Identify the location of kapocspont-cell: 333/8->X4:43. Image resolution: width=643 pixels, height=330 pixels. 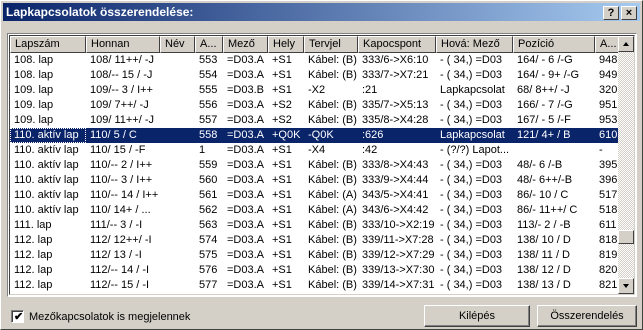
(395, 165).